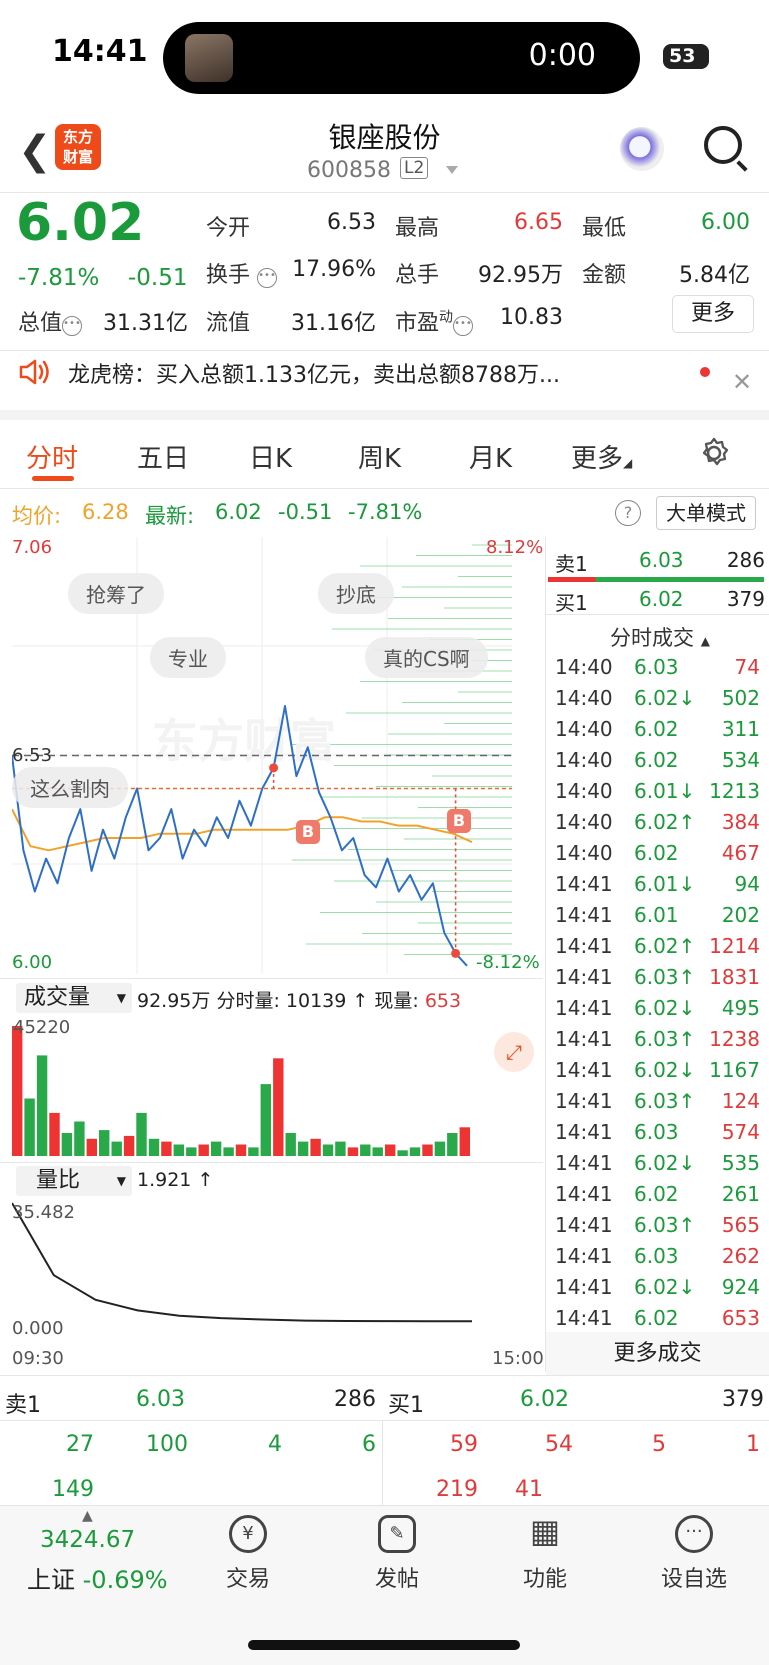  I want to click on volume-ratio-chart, so click(277, 1269).